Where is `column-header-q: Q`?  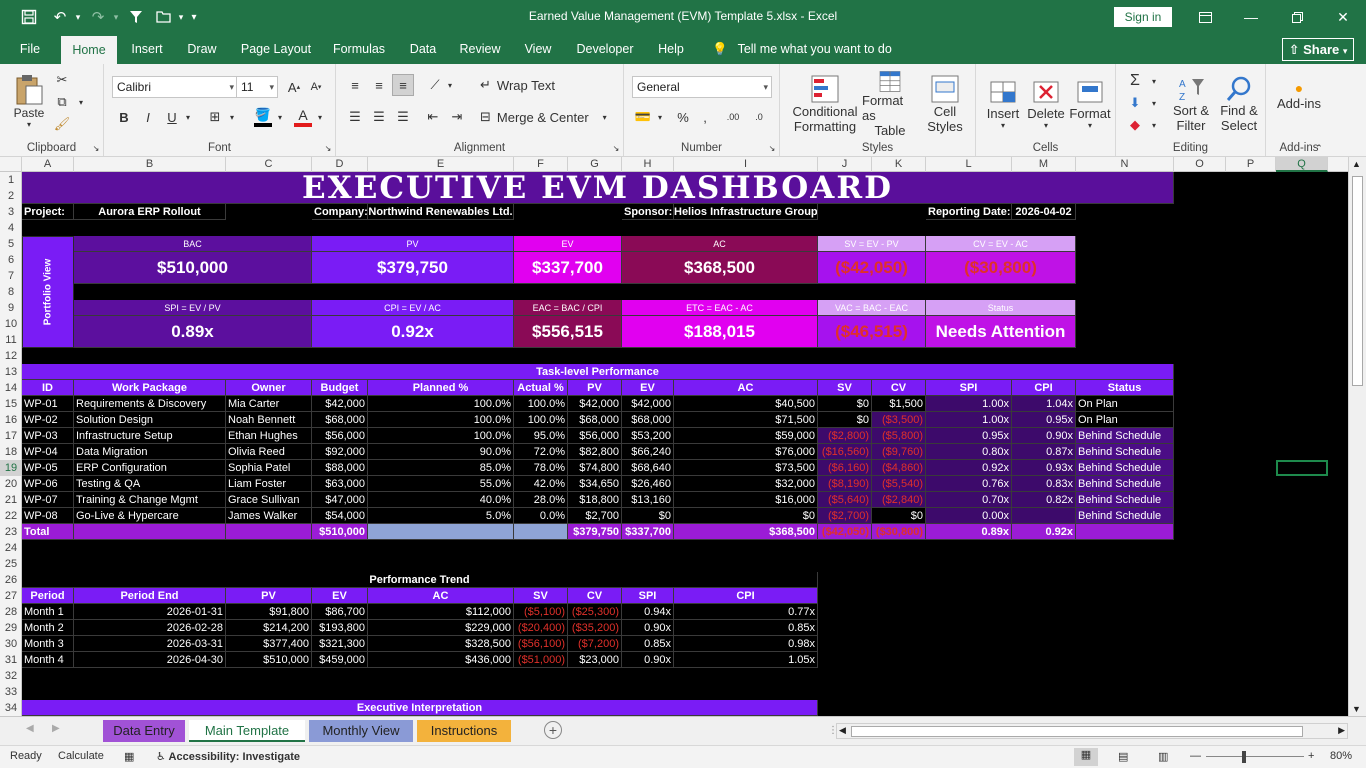
column-header-q: Q is located at coordinates (1302, 164).